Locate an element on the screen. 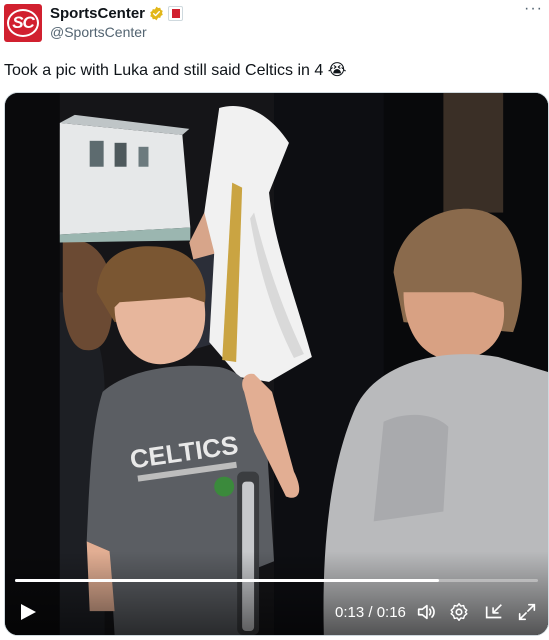 This screenshot has width=549, height=640. fullscreen-icon is located at coordinates (527, 612).